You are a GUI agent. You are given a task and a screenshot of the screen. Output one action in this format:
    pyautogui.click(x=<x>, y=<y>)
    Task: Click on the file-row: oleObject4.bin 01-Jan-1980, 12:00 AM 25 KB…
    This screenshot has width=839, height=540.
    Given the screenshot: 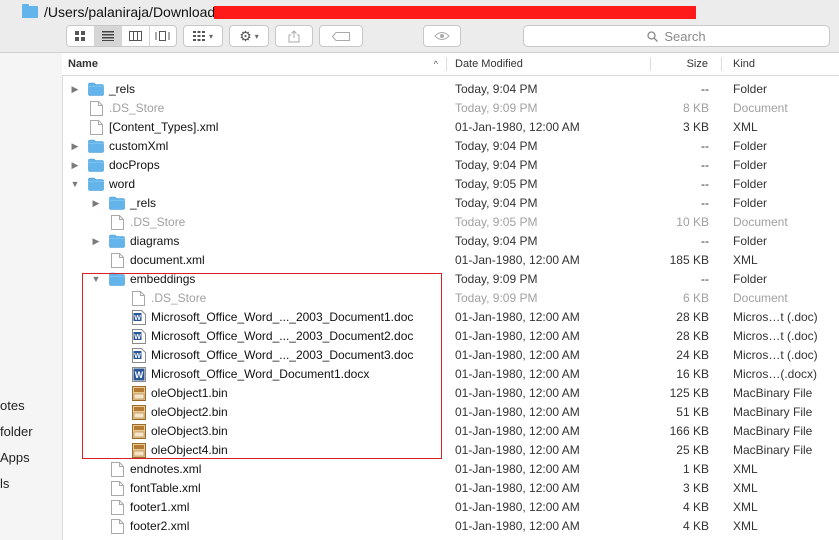 What is the action you would take?
    pyautogui.click(x=450, y=450)
    